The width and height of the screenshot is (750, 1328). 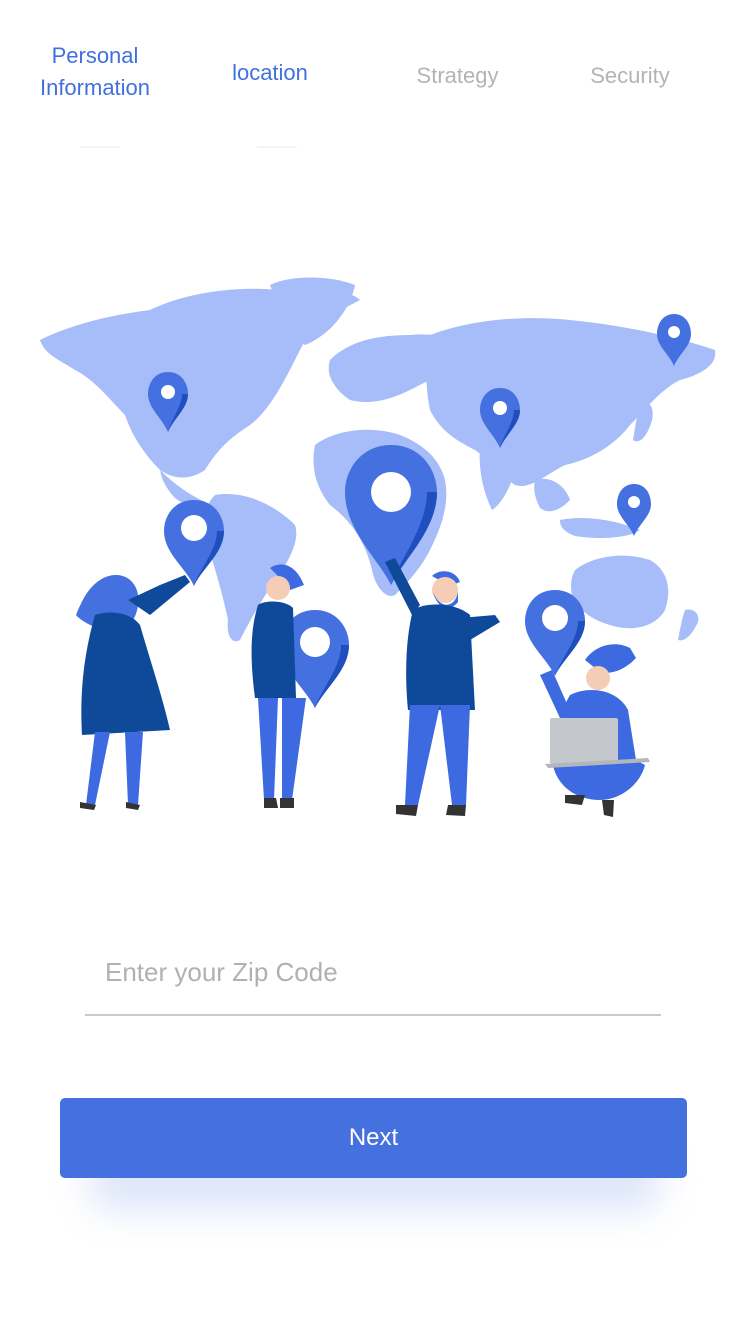 I want to click on tab-personal-line2: Information, so click(x=95, y=87).